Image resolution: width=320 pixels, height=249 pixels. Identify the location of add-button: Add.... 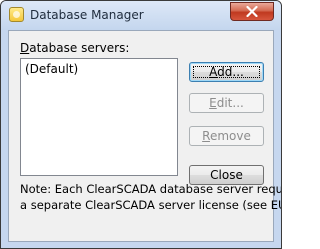
(226, 72).